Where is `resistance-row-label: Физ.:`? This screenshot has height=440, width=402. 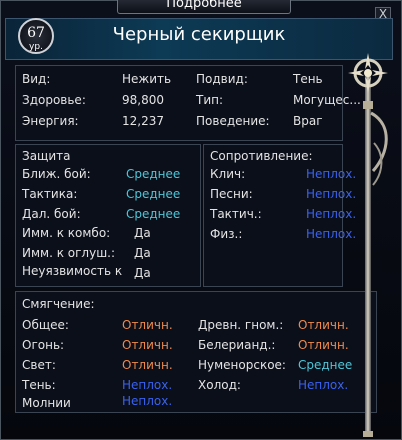 resistance-row-label: Физ.: is located at coordinates (226, 234).